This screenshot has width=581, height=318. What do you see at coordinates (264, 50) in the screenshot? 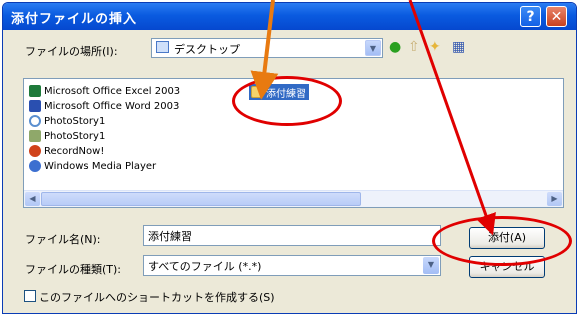
I see `orange-arrow` at bounding box center [264, 50].